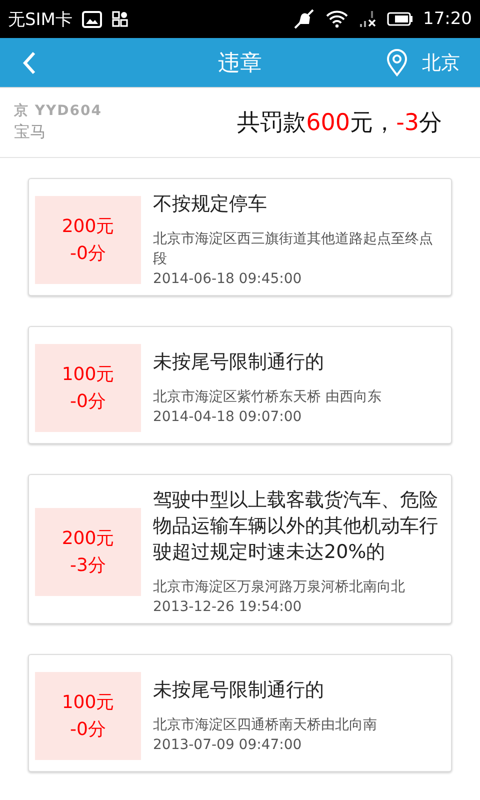 The image size is (480, 800). What do you see at coordinates (228, 279) in the screenshot?
I see `violation-time: 2014-06-18 09:45:00` at bounding box center [228, 279].